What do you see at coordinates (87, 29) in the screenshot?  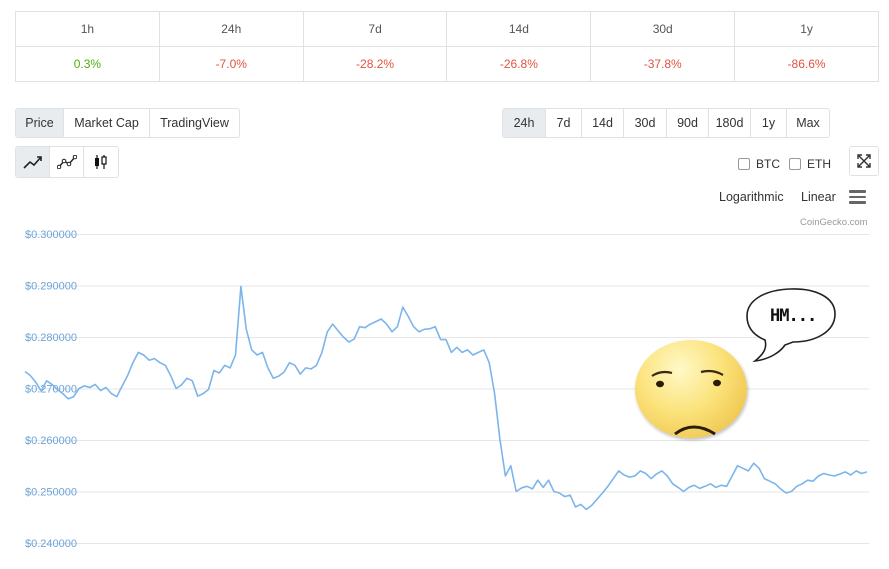 I see `period-1h: 1h` at bounding box center [87, 29].